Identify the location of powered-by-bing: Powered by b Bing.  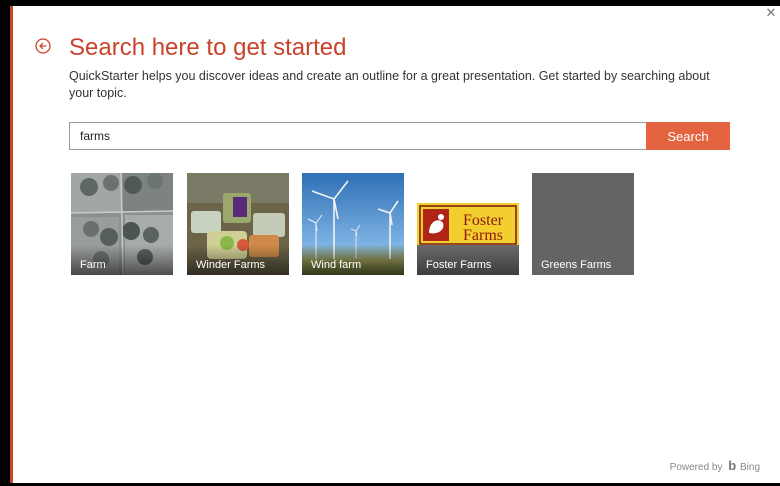
(715, 465).